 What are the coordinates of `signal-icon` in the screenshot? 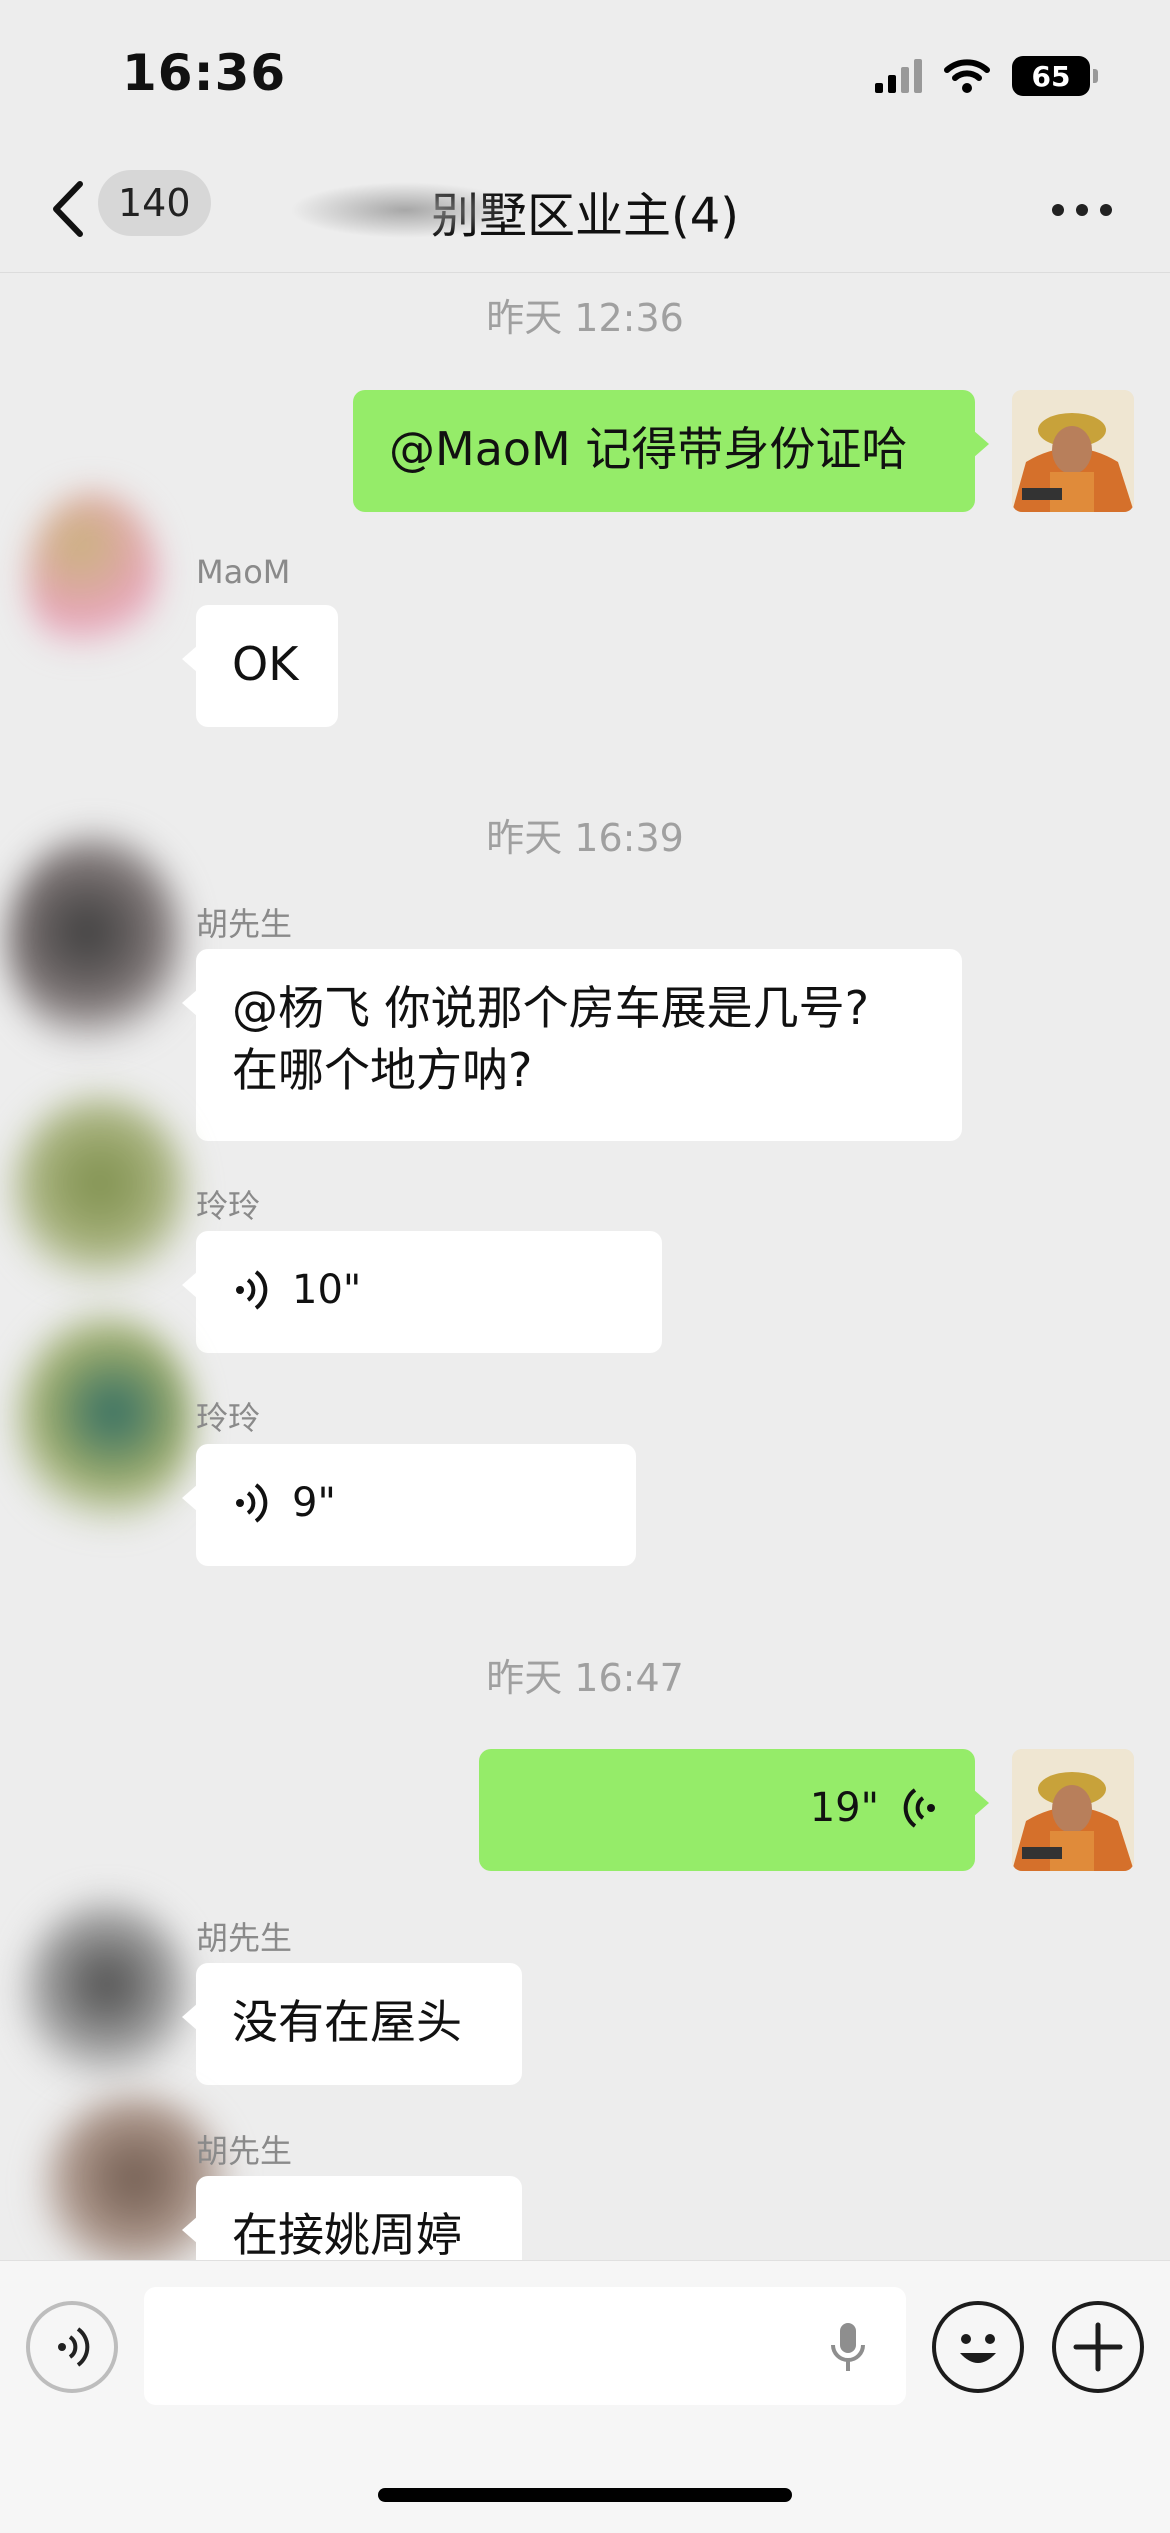 It's located at (898, 76).